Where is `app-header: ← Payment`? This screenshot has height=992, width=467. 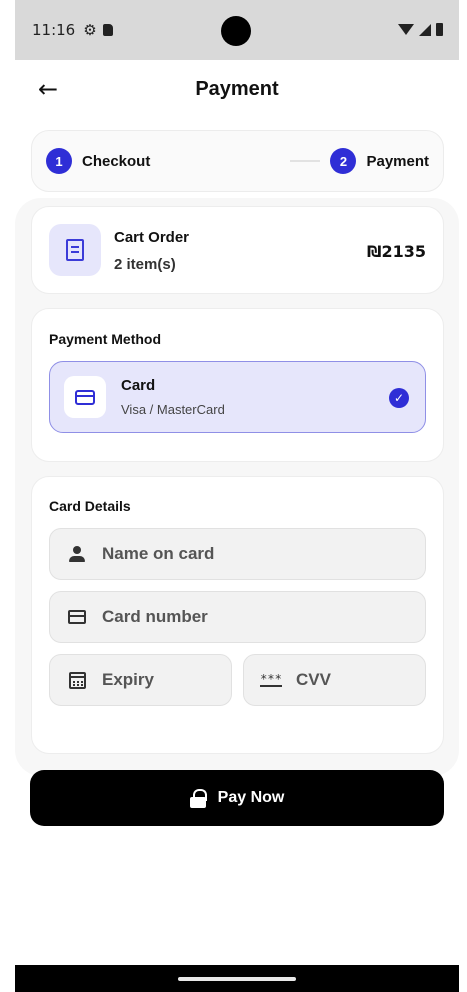
app-header: ← Payment is located at coordinates (237, 90).